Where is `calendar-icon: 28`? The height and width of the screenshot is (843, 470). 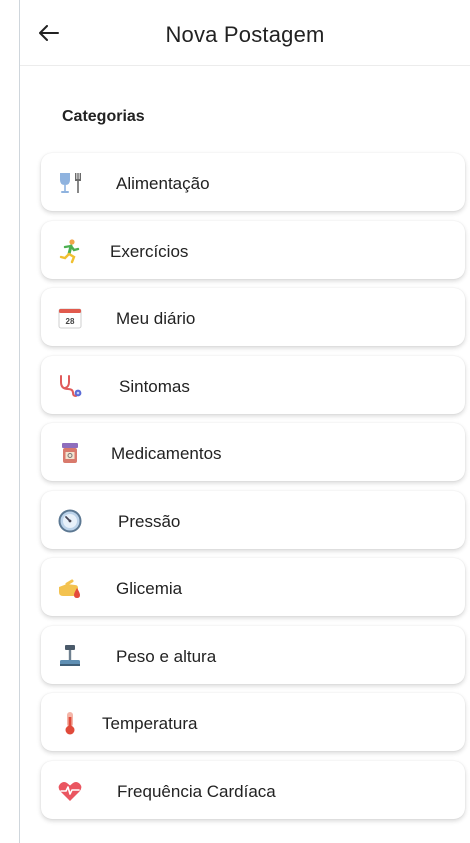 calendar-icon: 28 is located at coordinates (70, 318).